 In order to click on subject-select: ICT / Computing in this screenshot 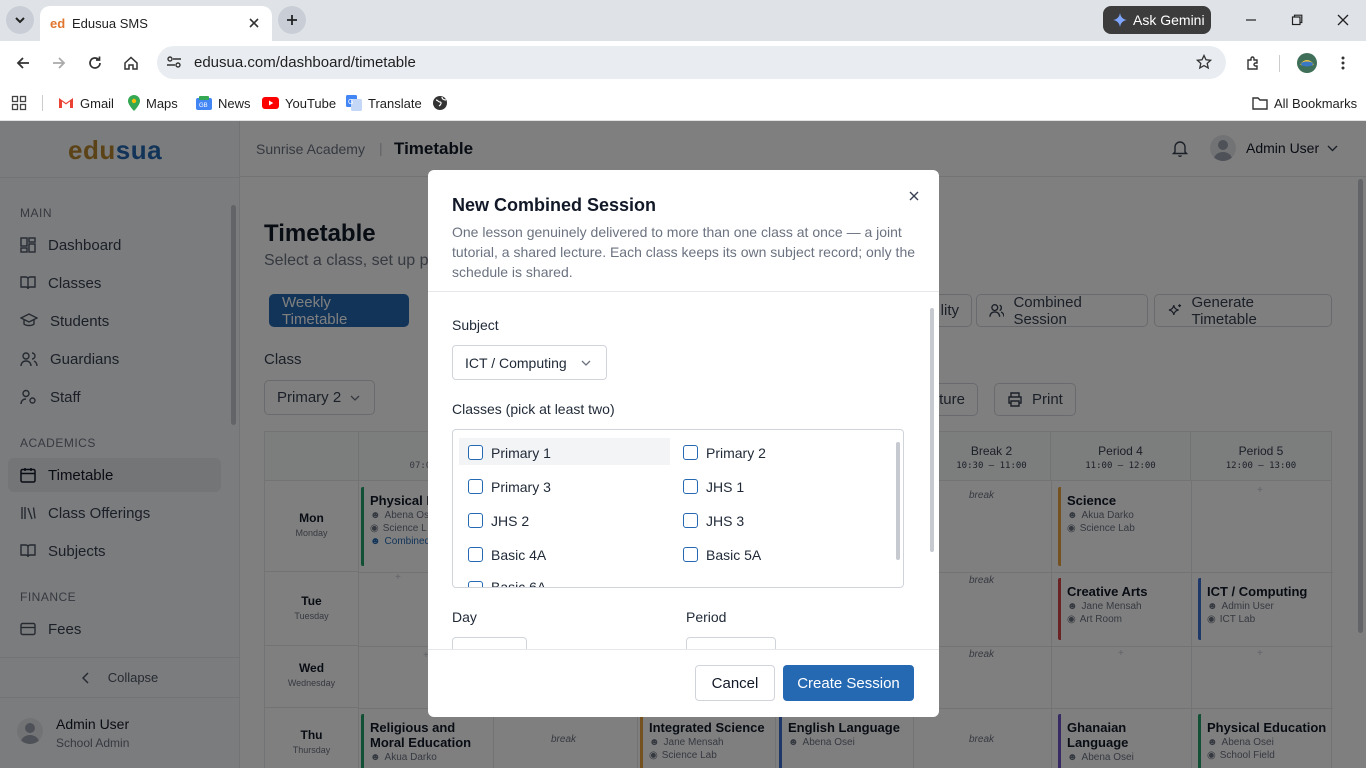, I will do `click(529, 362)`.